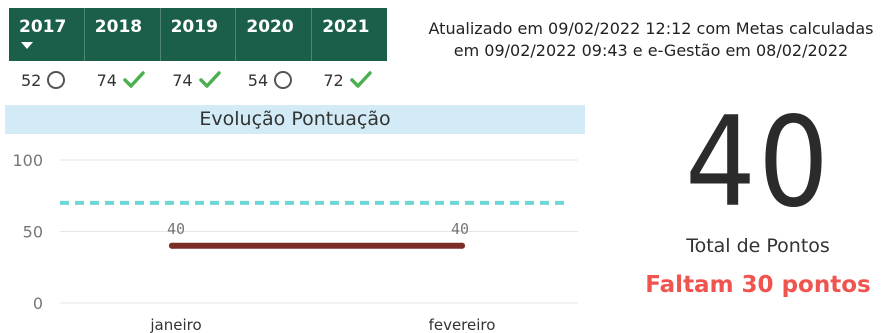  I want to click on tab-2017: 2017, so click(47, 34).